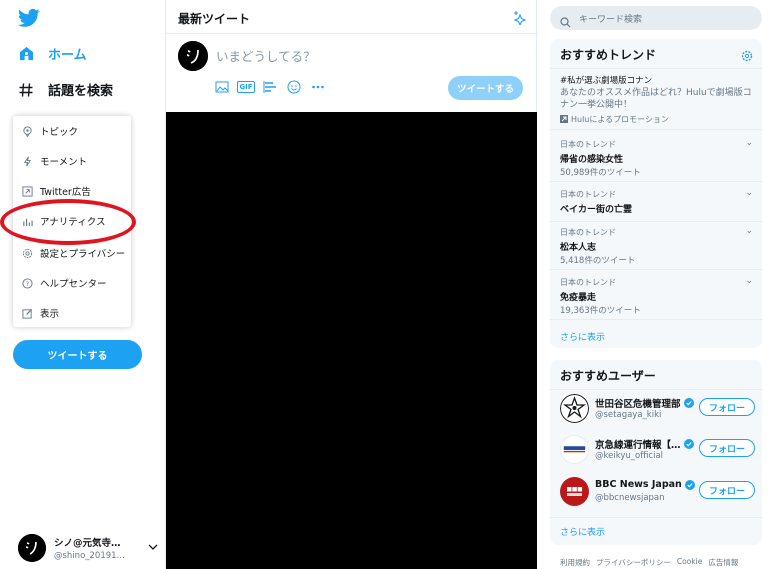  Describe the element at coordinates (596, 208) in the screenshot. I see `trend-name: ベイカー街の亡霊` at that location.